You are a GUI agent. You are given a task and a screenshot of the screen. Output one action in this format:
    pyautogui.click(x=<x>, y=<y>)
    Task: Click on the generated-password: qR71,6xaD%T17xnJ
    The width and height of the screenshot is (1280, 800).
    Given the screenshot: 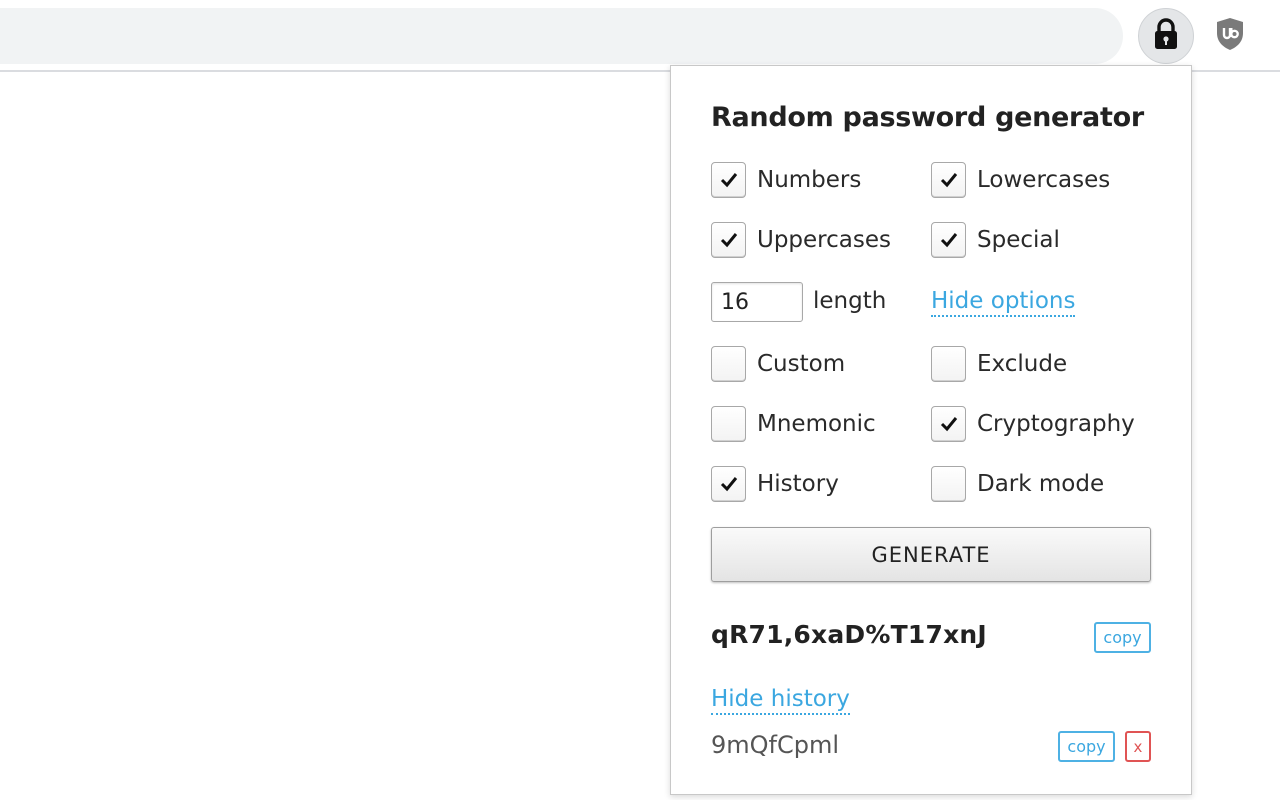 What is the action you would take?
    pyautogui.click(x=849, y=634)
    